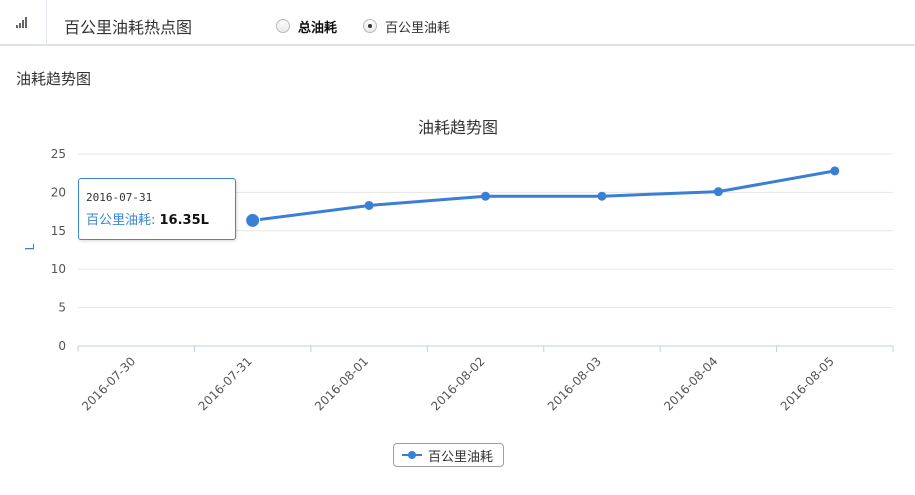  Describe the element at coordinates (412, 455) in the screenshot. I see `legend-line-marker-icon` at that location.